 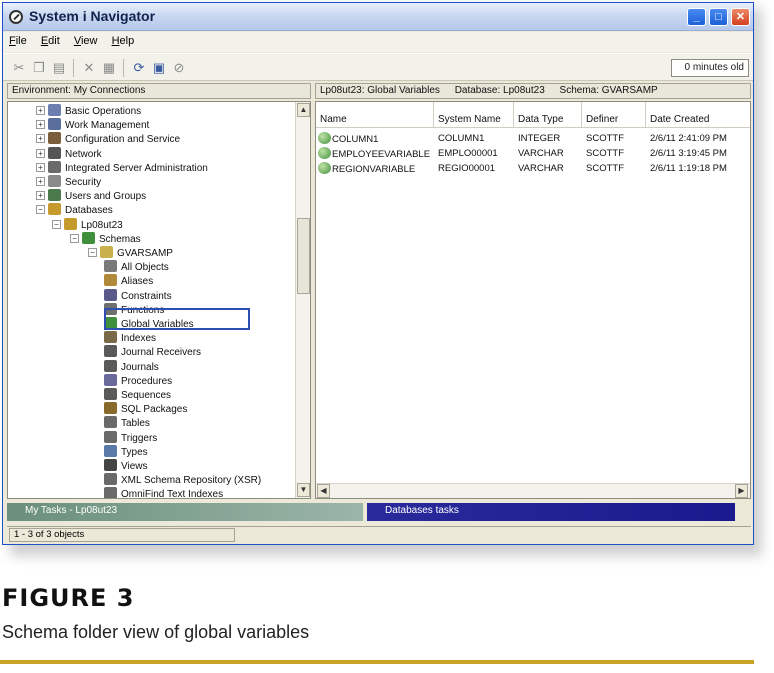 What do you see at coordinates (323, 491) in the screenshot?
I see `scroll-left-button: ◀` at bounding box center [323, 491].